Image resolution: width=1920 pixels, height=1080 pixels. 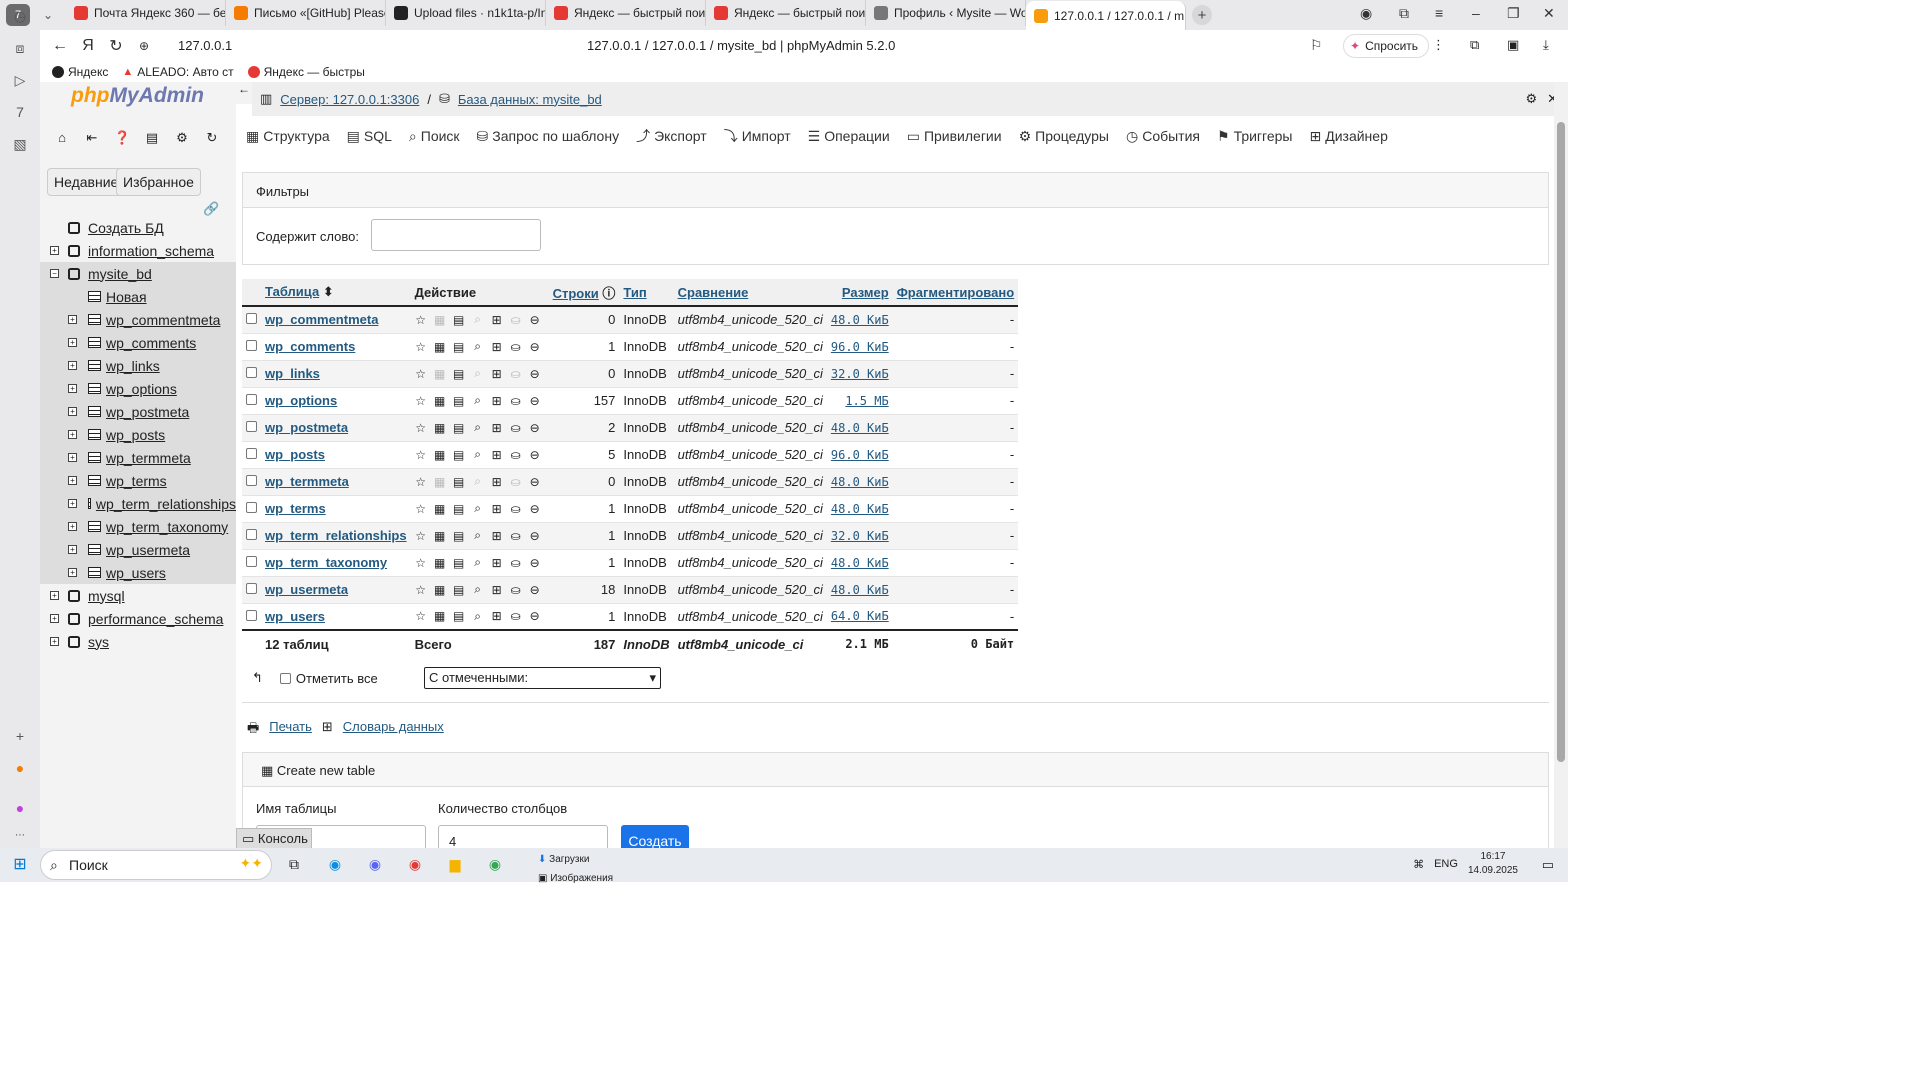 What do you see at coordinates (20, 146) in the screenshot?
I see `gallery-icon: ▧` at bounding box center [20, 146].